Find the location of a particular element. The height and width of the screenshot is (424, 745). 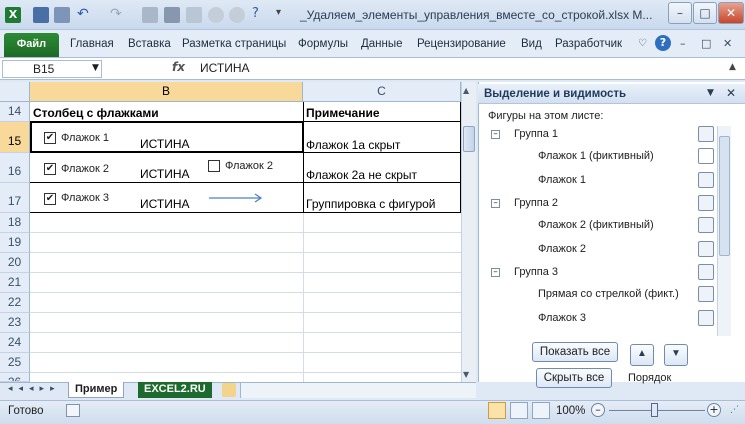

tab-data: Данные is located at coordinates (382, 44).